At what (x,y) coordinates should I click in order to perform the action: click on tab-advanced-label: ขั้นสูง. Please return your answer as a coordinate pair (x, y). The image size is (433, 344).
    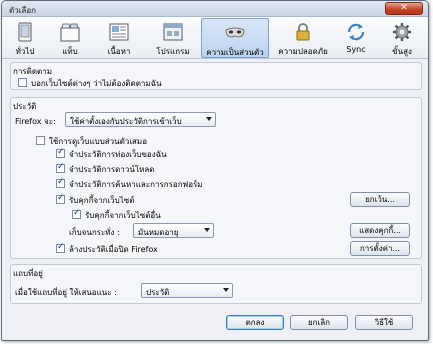
    Looking at the image, I should click on (402, 51).